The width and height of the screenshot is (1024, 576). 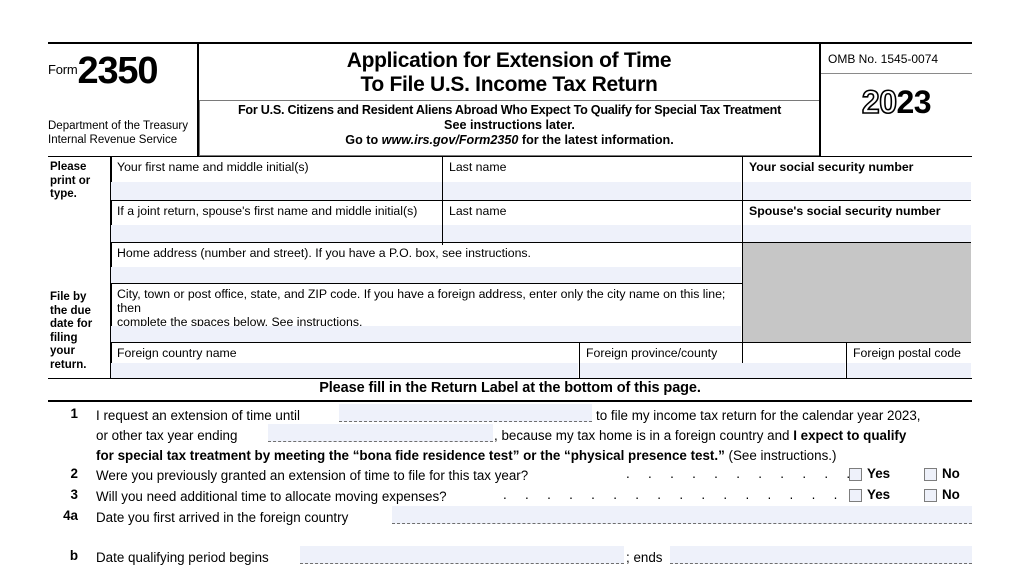 What do you see at coordinates (478, 211) in the screenshot?
I see `label-last-name-2: Last name` at bounding box center [478, 211].